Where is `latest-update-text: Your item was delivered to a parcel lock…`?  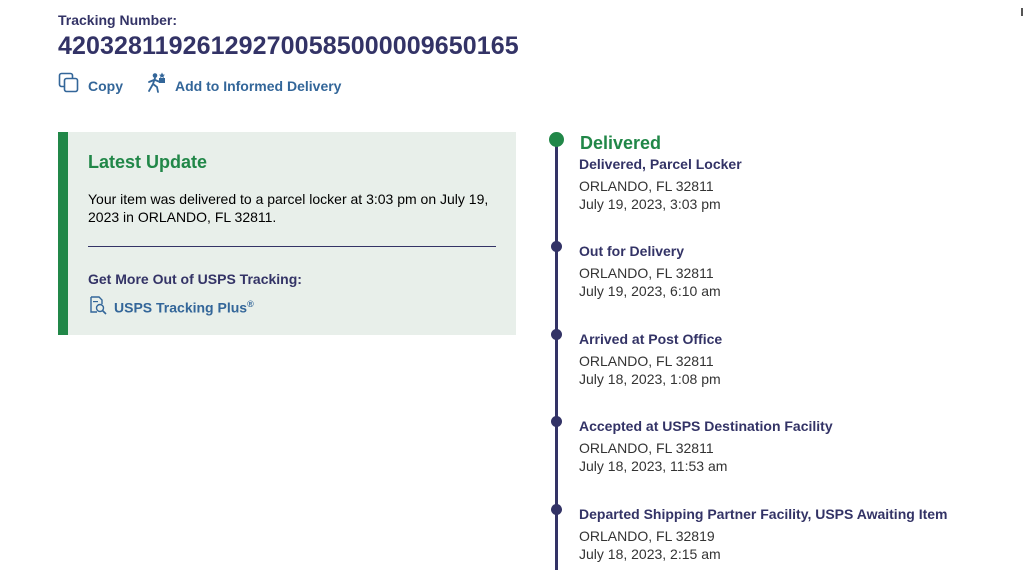
latest-update-text: Your item was delivered to a parcel lock… is located at coordinates (288, 208).